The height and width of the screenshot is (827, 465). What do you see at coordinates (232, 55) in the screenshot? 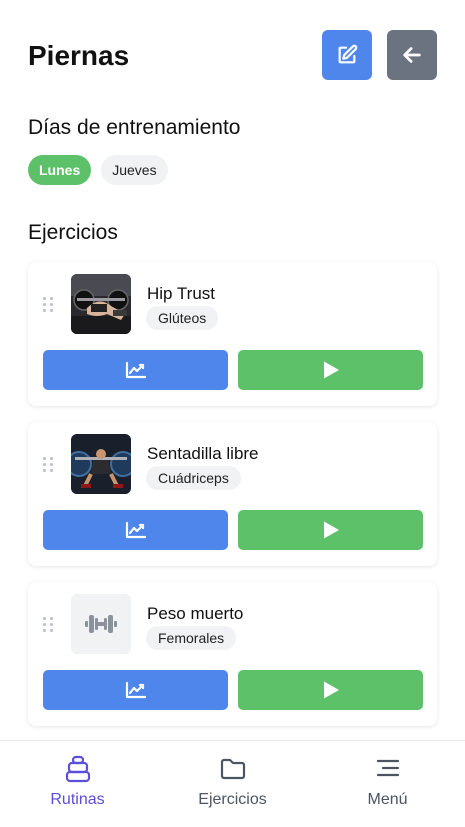
I see `header: Piernas` at bounding box center [232, 55].